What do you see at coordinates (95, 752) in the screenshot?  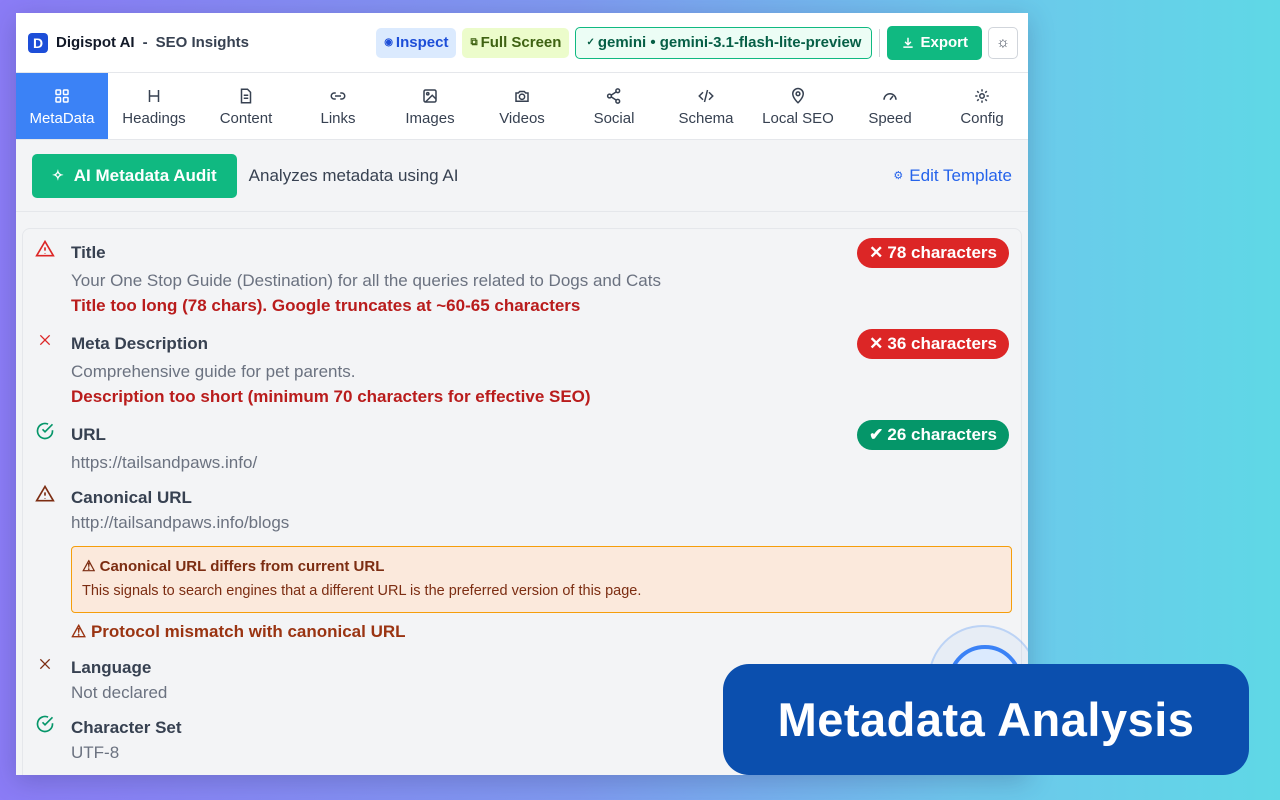 I see `charset-value: UTF-8` at bounding box center [95, 752].